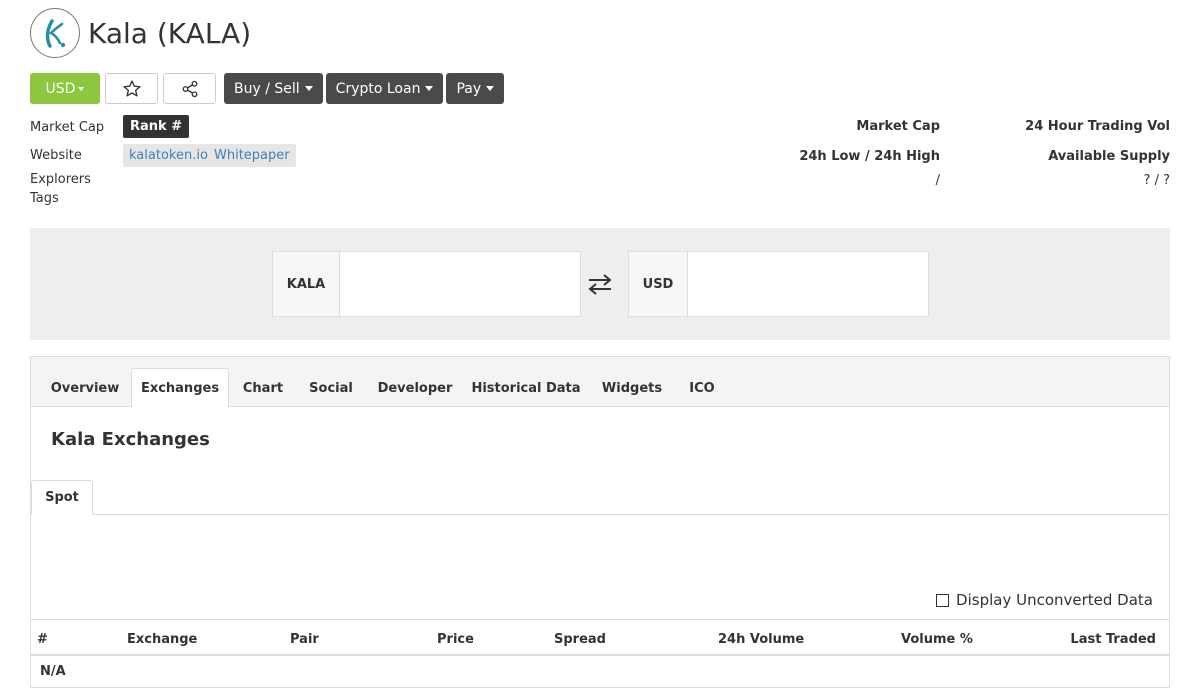  What do you see at coordinates (600, 514) in the screenshot?
I see `subtab-divider` at bounding box center [600, 514].